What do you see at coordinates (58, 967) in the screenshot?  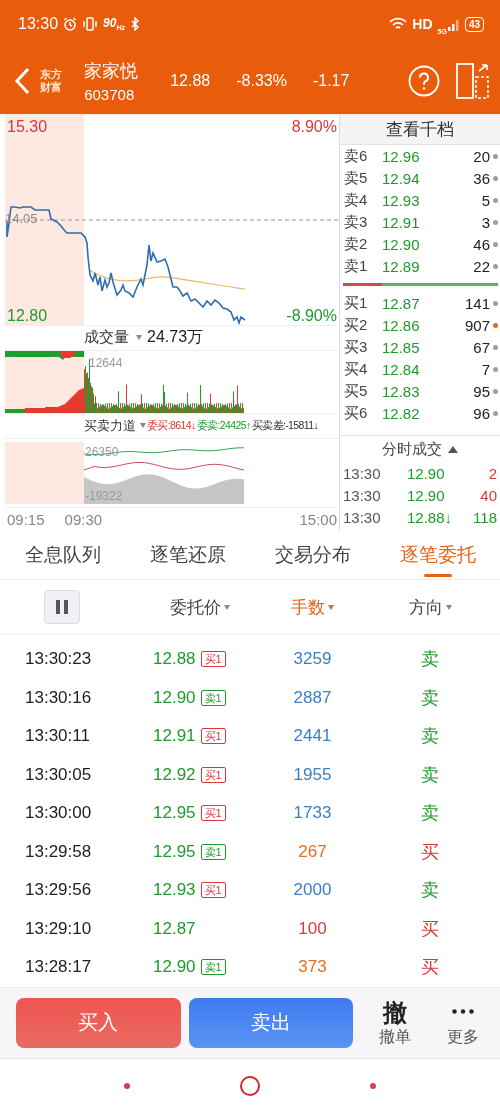 I see `order-time: 13:28:17` at bounding box center [58, 967].